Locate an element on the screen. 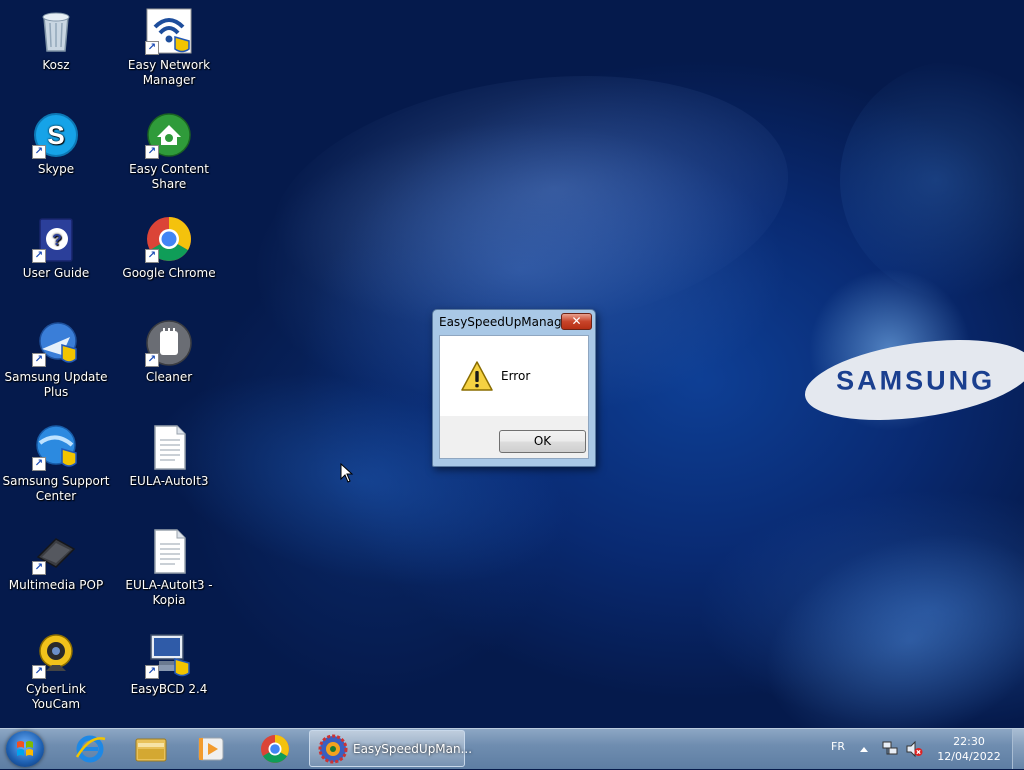 This screenshot has height=770, width=1024. media-player-icon is located at coordinates (211, 749).